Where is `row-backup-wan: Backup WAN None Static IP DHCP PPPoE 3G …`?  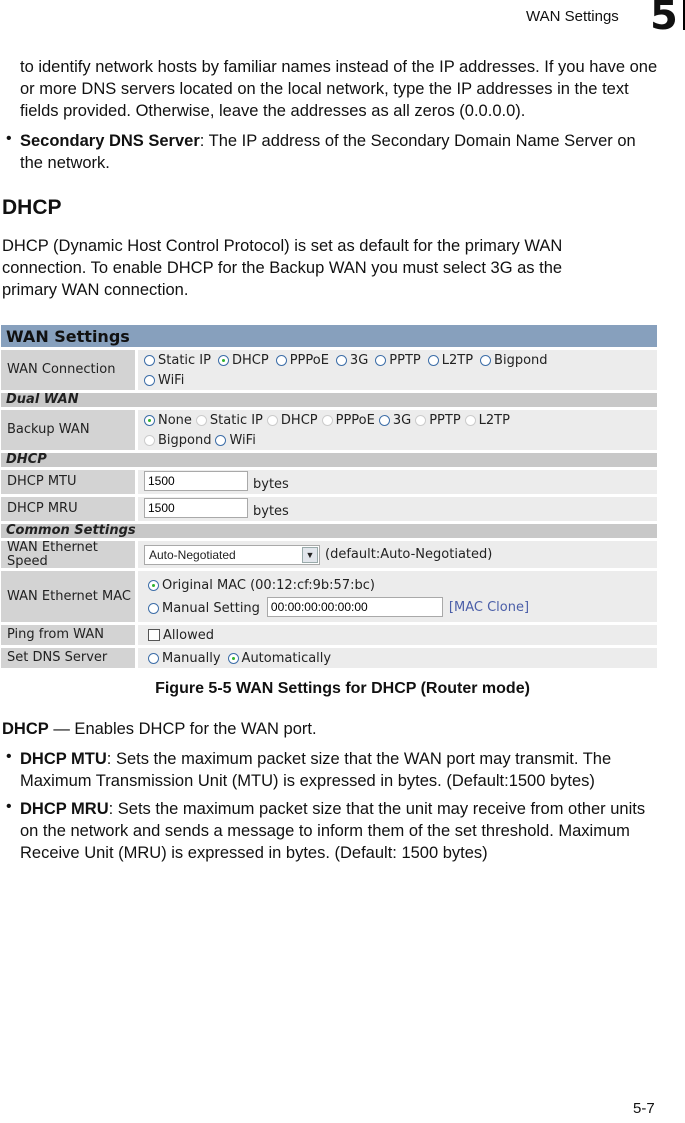 row-backup-wan: Backup WAN None Static IP DHCP PPPoE 3G … is located at coordinates (329, 428).